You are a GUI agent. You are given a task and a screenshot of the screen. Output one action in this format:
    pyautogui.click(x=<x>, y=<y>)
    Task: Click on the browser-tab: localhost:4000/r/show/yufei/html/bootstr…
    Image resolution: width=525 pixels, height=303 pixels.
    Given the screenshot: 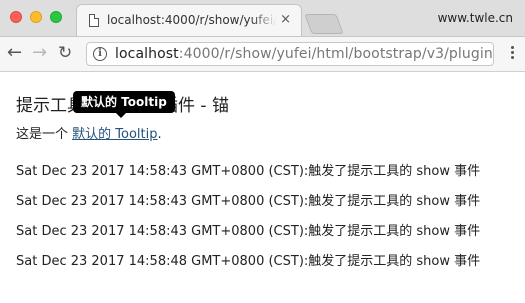 What is the action you would take?
    pyautogui.click(x=189, y=20)
    